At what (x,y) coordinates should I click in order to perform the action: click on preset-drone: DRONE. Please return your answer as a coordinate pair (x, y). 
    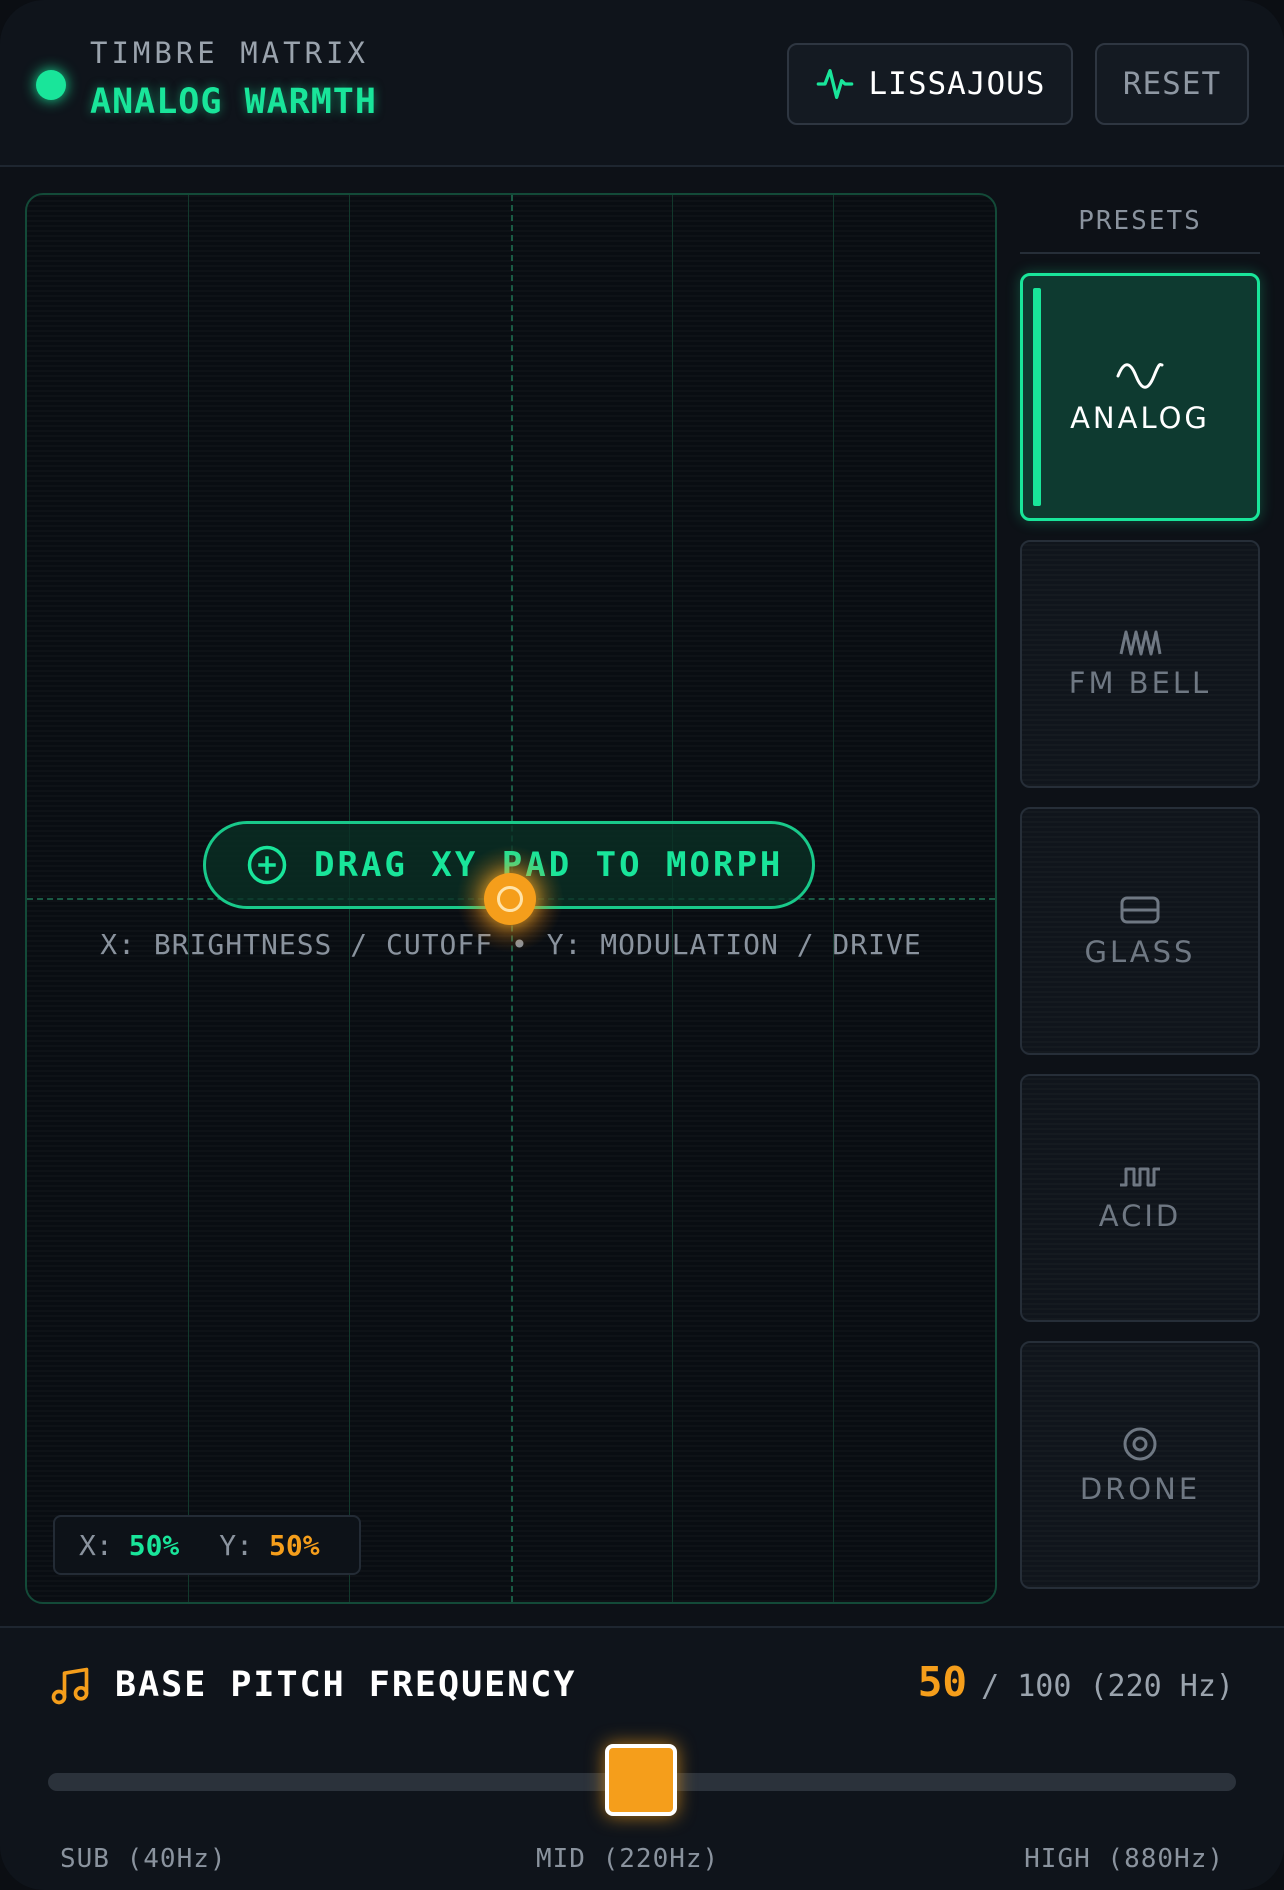
    Looking at the image, I should click on (1140, 1465).